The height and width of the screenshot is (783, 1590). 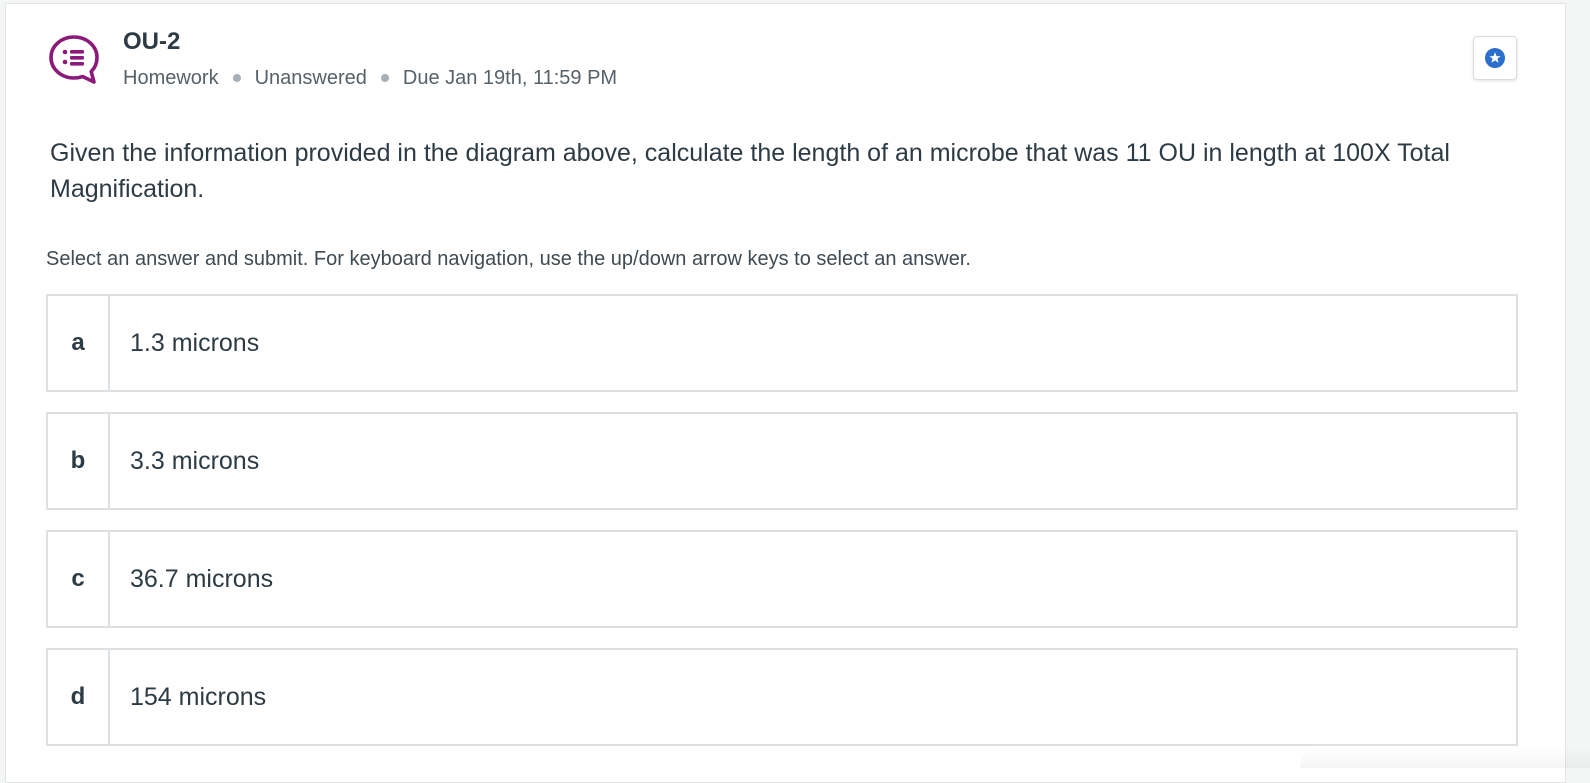 What do you see at coordinates (152, 41) in the screenshot?
I see `question-title: OU-2` at bounding box center [152, 41].